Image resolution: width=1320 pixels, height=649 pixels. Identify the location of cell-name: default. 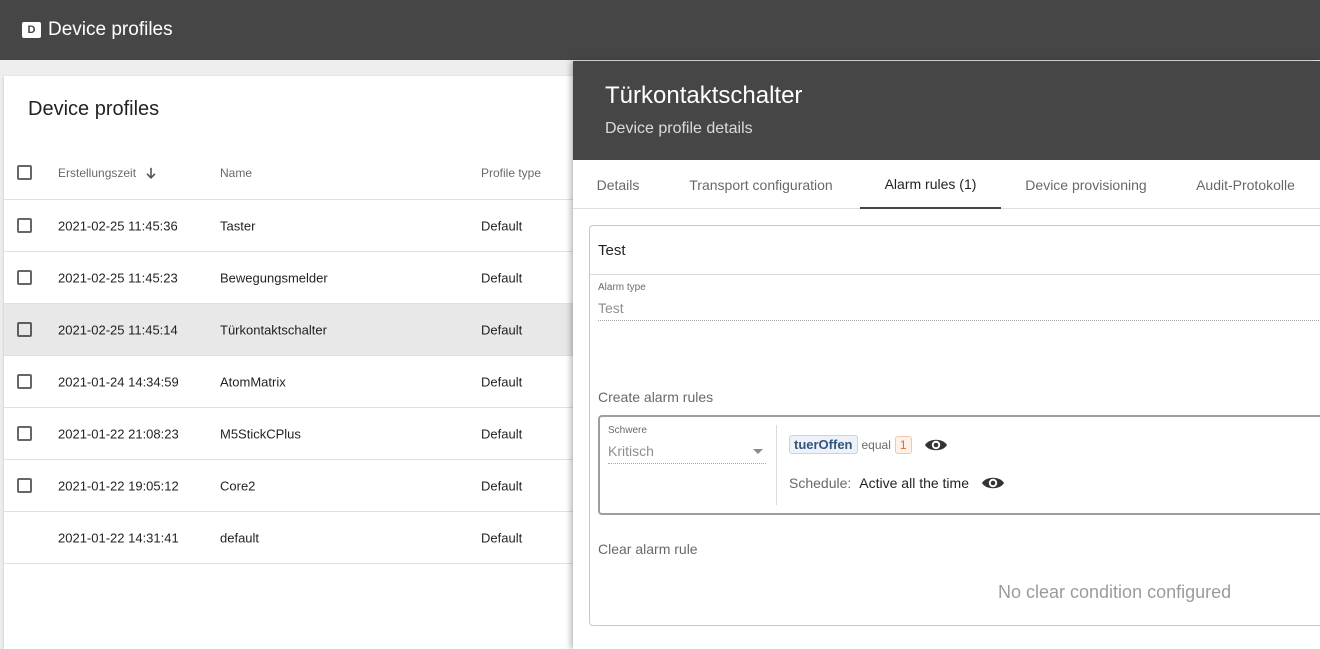
(240, 537).